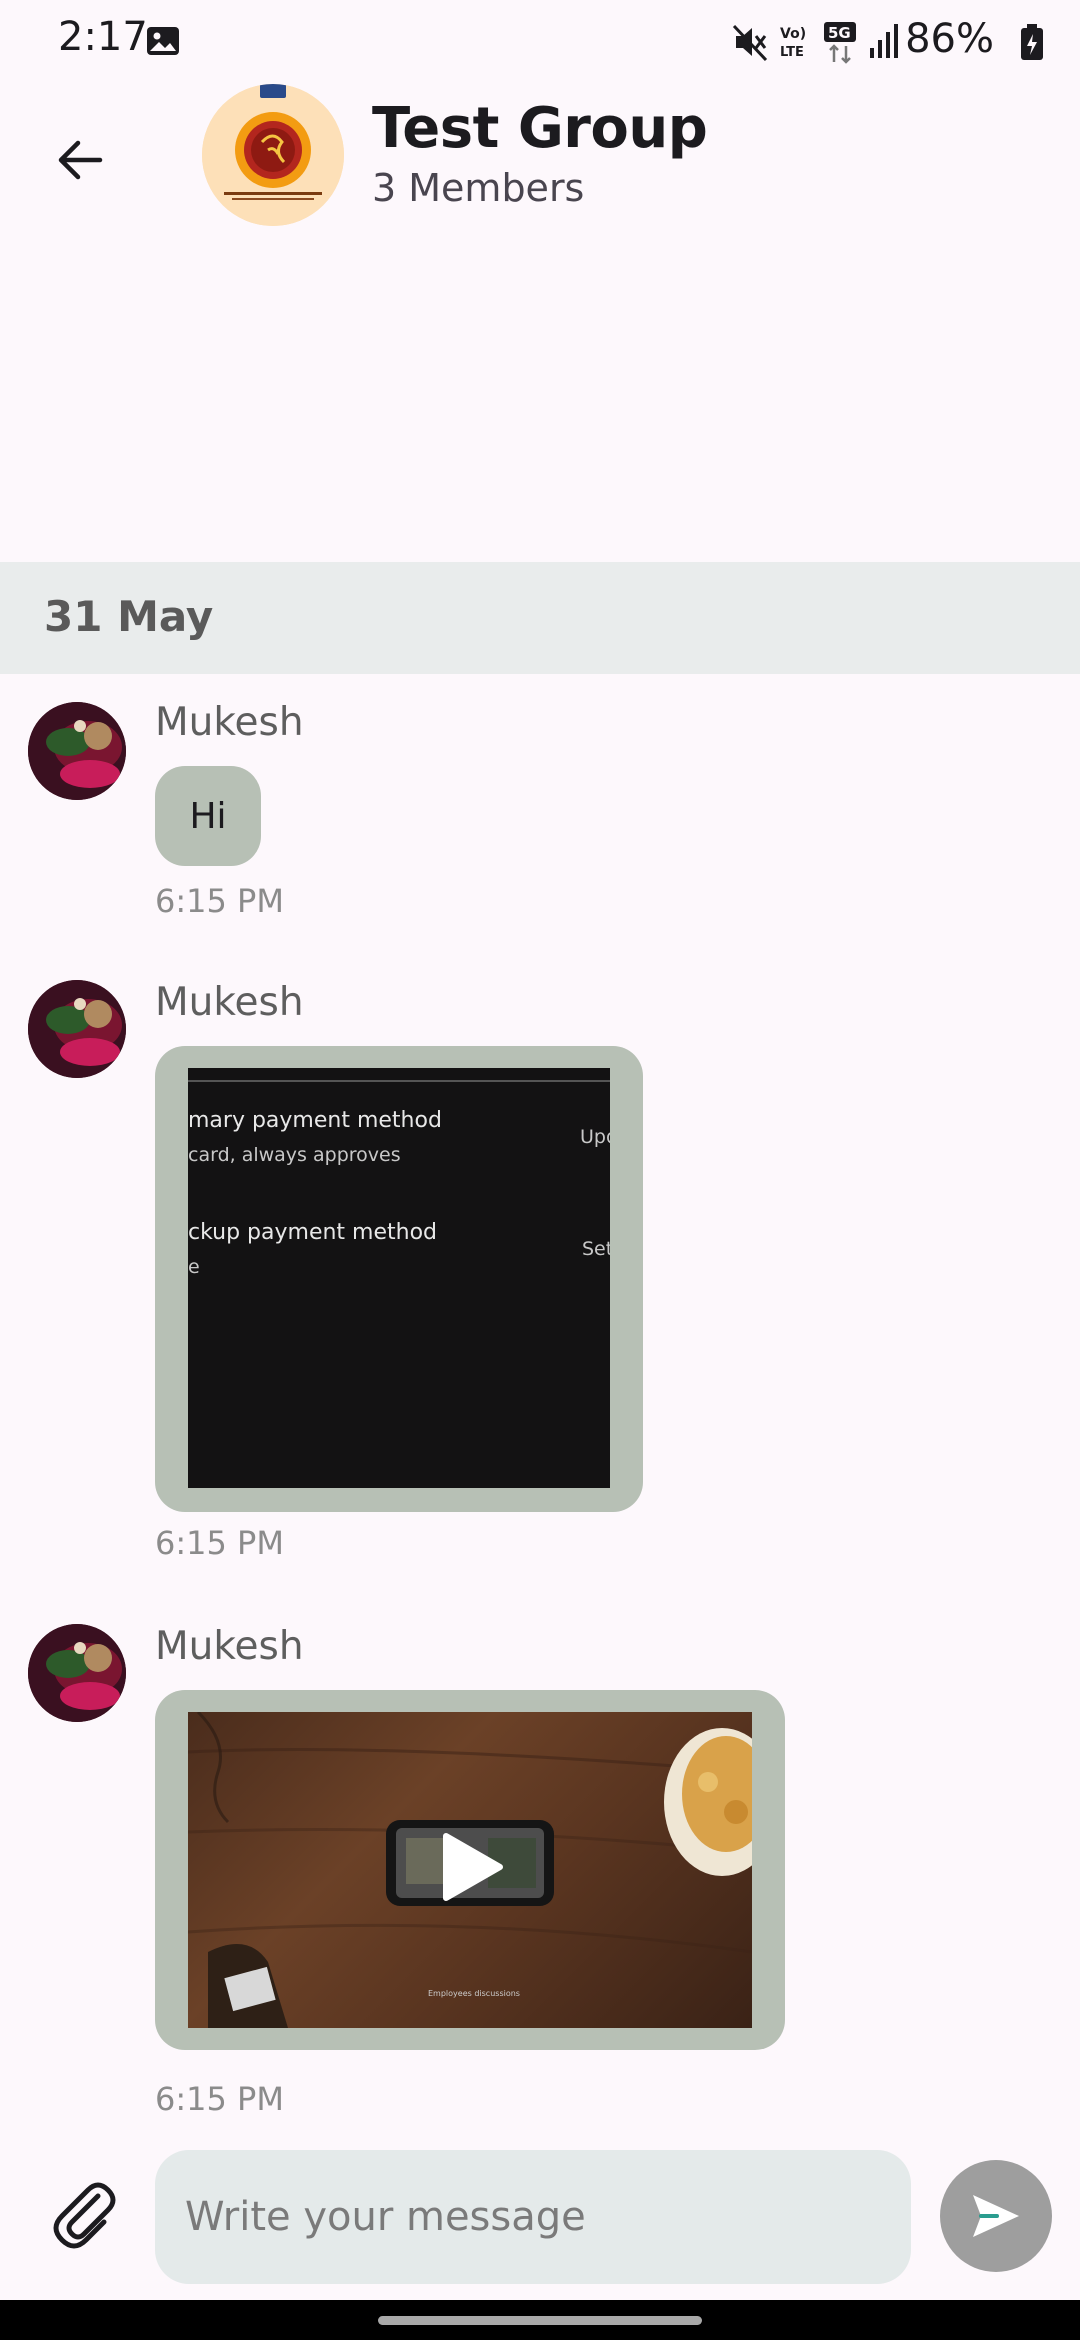 This screenshot has height=2340, width=1080. What do you see at coordinates (810, 42) in the screenshot?
I see `status-icons: Vo) LTE 5G 86%` at bounding box center [810, 42].